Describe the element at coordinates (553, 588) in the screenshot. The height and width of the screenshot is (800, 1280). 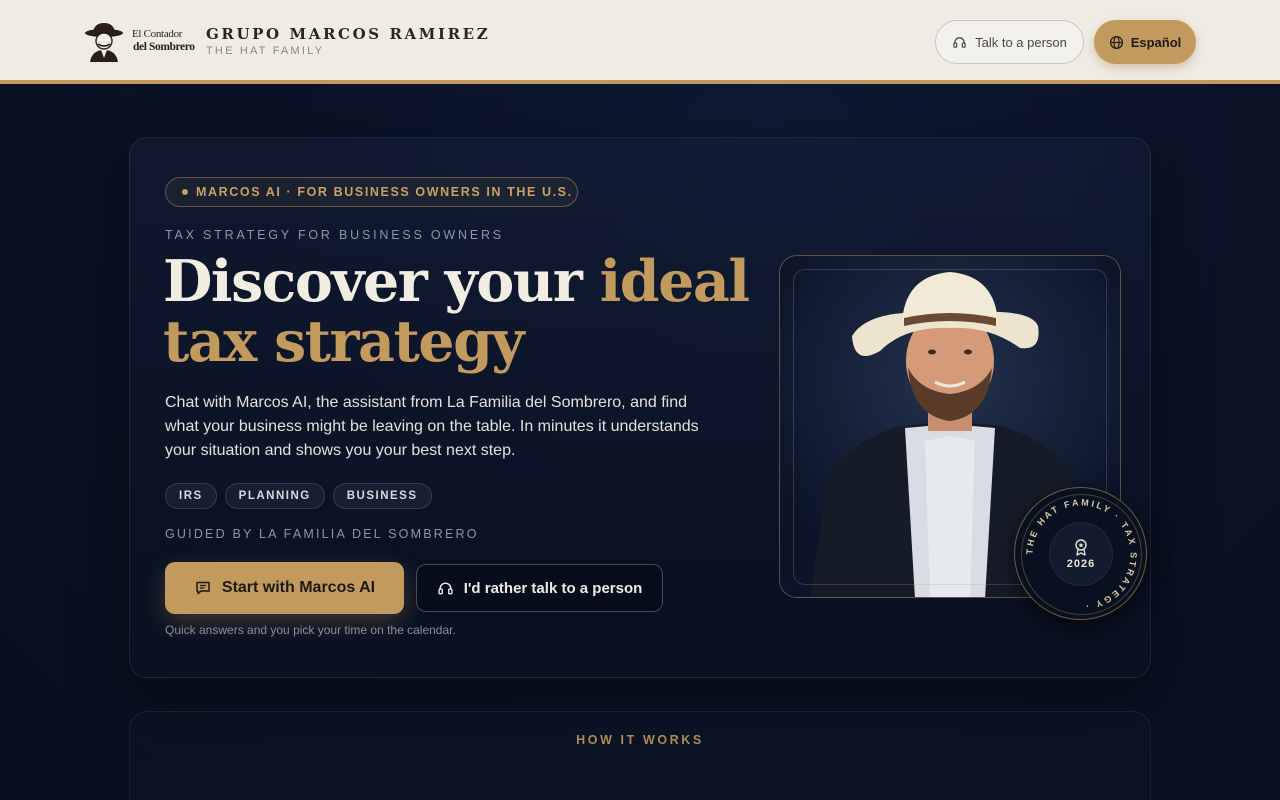
I see `talk-to-person-label: I'd rather talk to a person` at that location.